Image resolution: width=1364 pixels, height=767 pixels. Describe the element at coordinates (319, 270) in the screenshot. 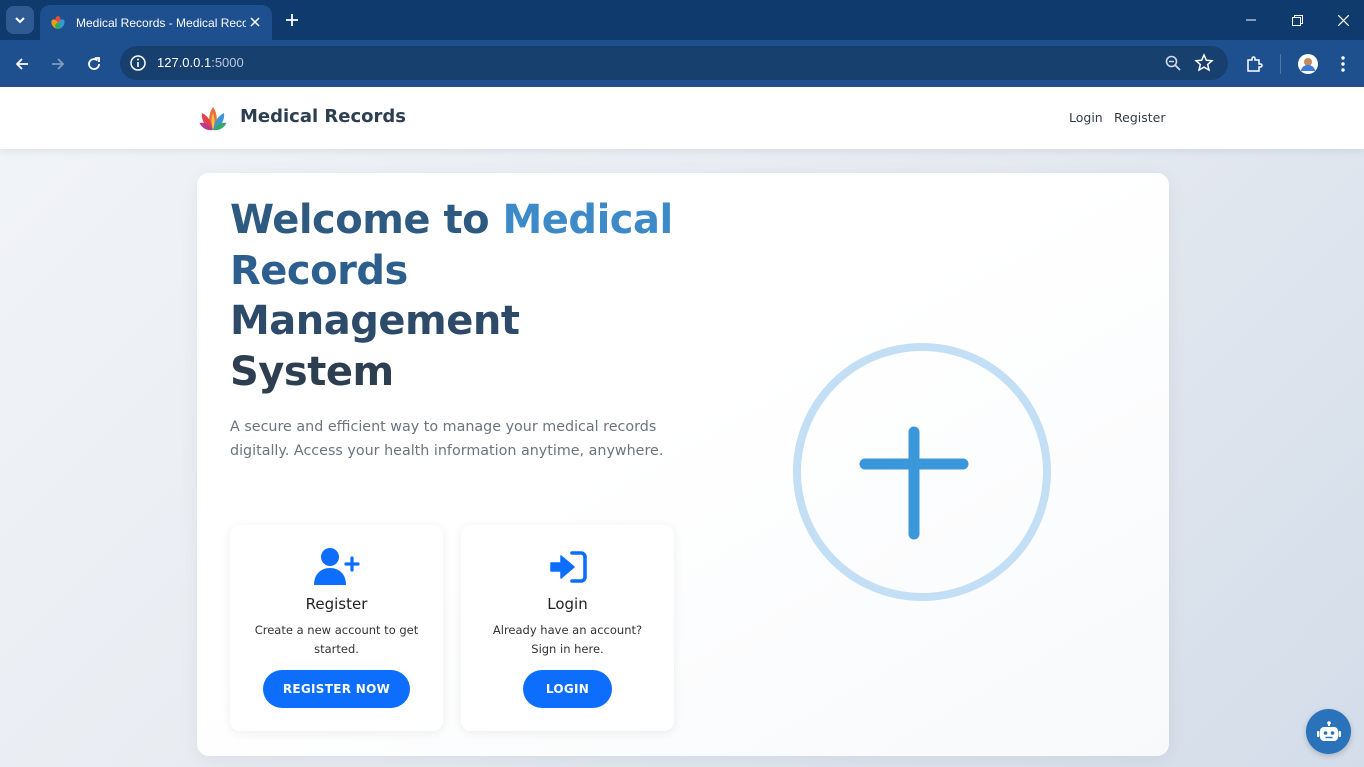

I see `title-part-records: Records` at that location.